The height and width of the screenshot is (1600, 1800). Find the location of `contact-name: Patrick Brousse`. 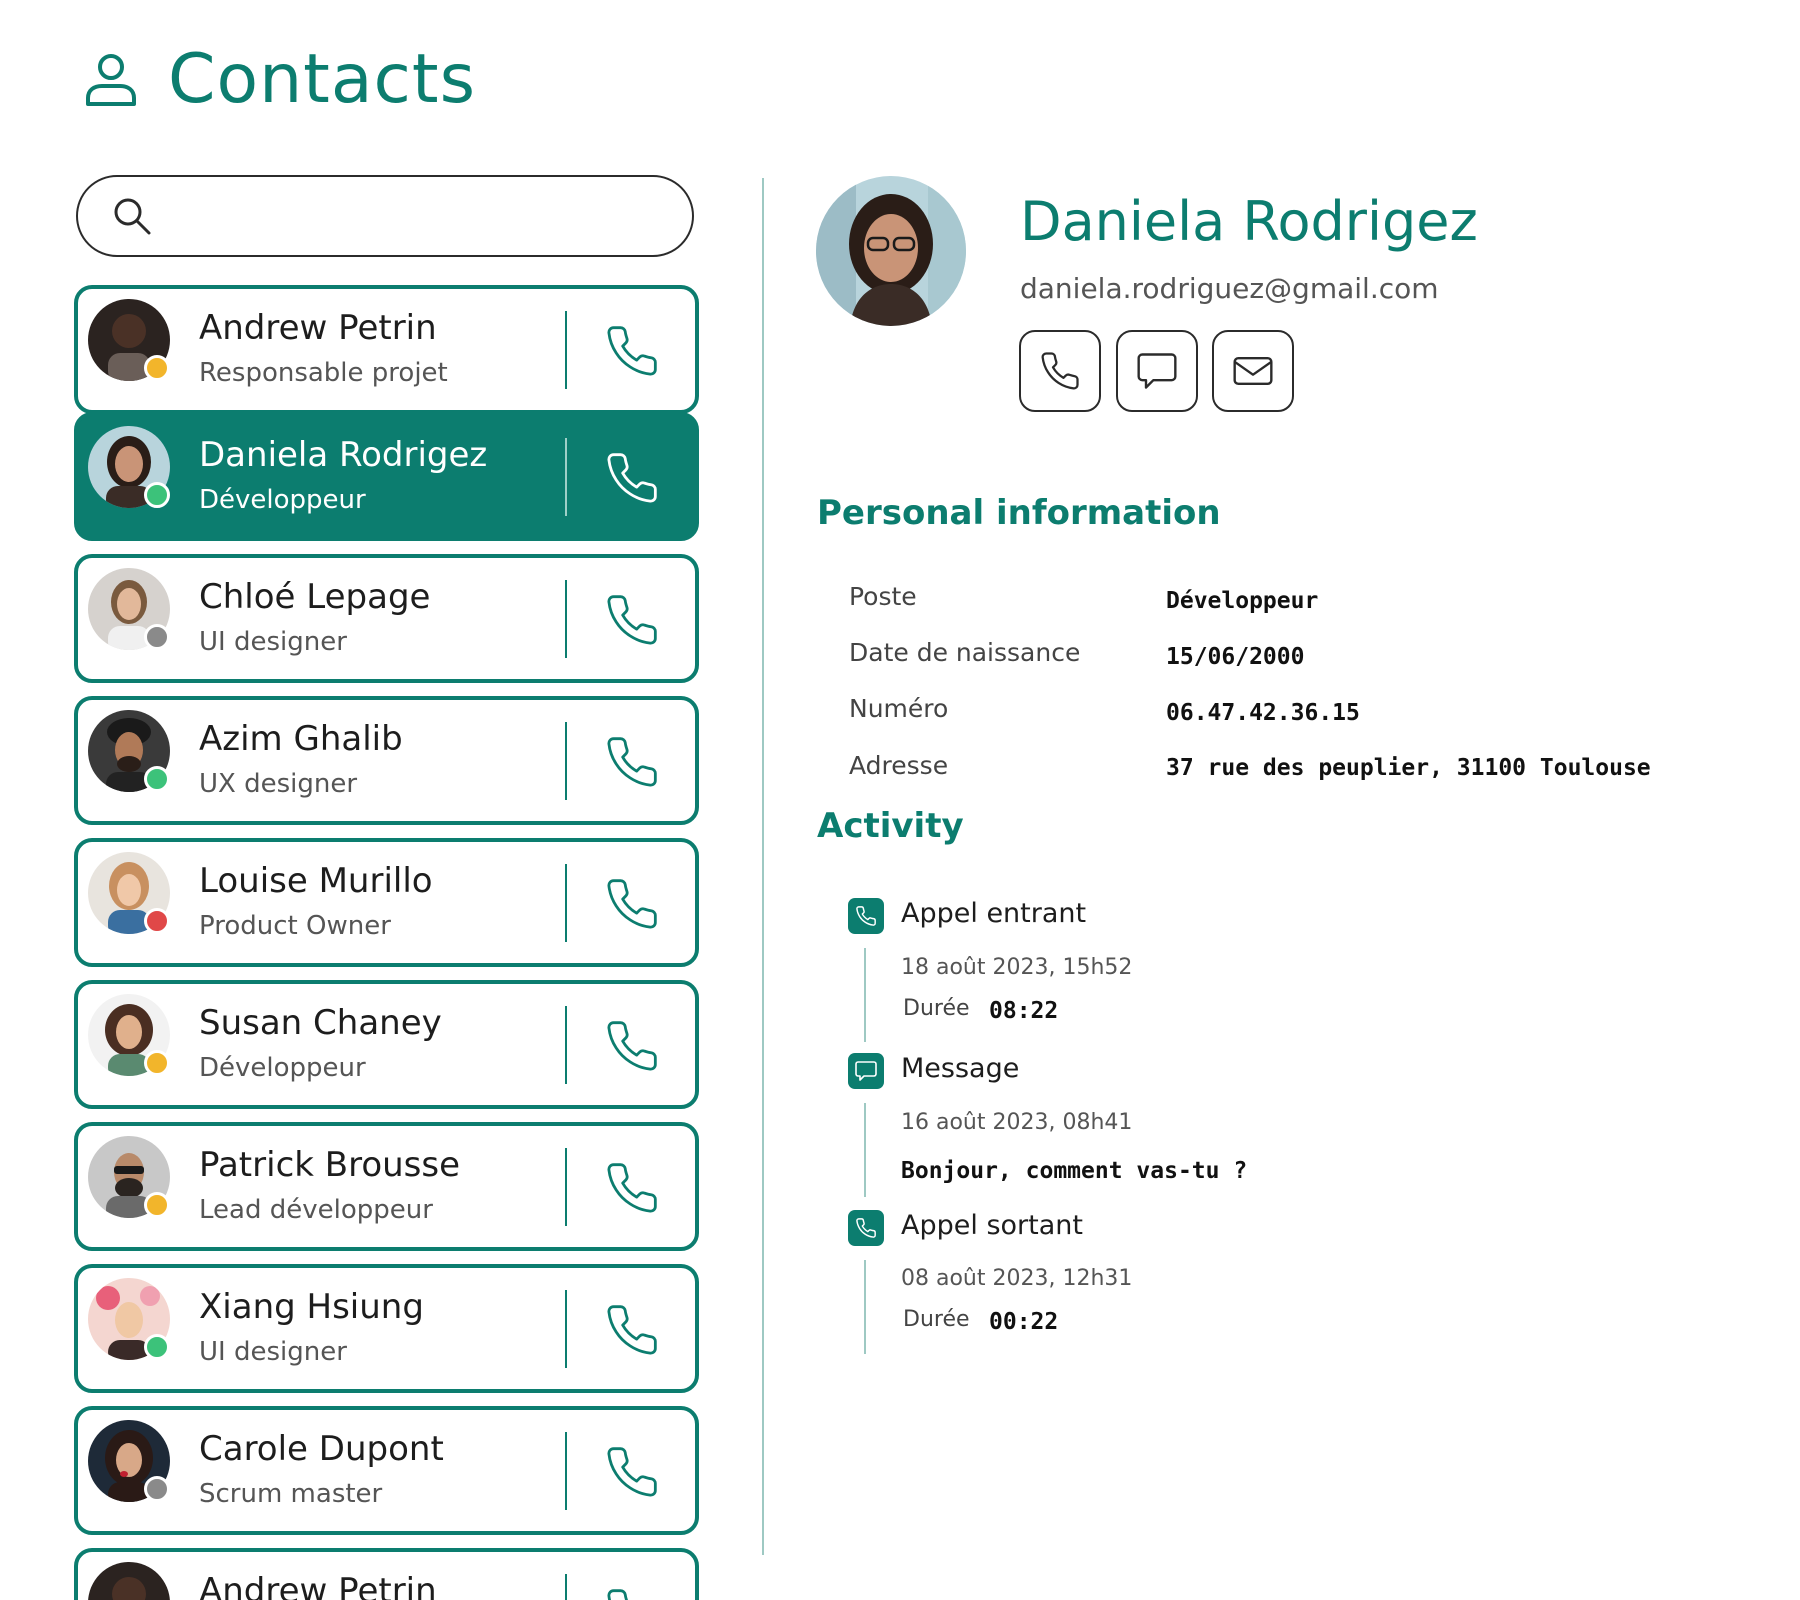

contact-name: Patrick Brousse is located at coordinates (330, 1165).